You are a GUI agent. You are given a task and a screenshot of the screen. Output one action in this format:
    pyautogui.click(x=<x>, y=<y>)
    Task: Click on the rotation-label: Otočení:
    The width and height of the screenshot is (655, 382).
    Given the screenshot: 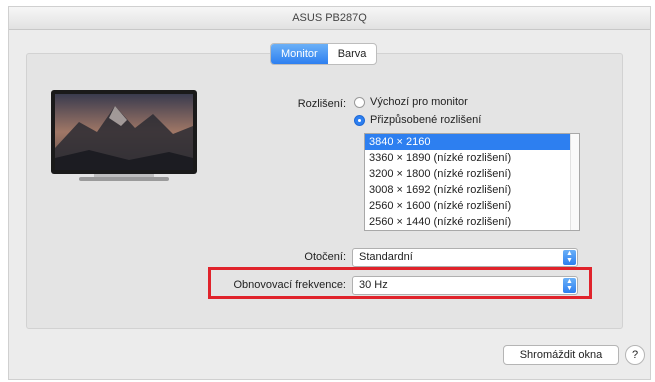 What is the action you would take?
    pyautogui.click(x=325, y=257)
    